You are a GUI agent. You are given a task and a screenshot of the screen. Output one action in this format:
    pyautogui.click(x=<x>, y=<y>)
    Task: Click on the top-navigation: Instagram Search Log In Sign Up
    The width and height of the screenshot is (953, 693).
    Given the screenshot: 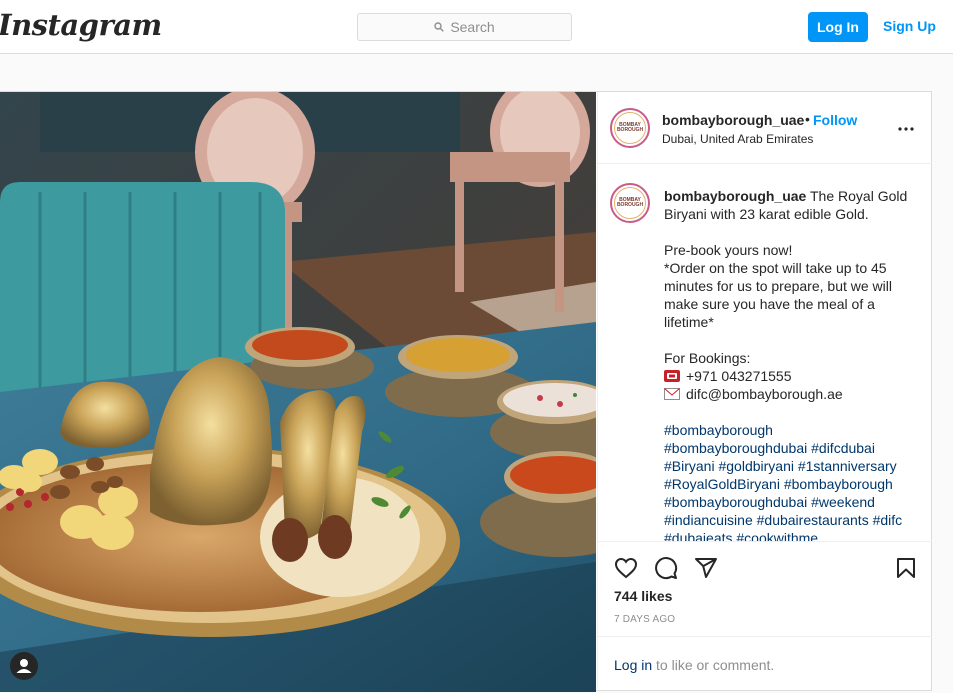 What is the action you would take?
    pyautogui.click(x=476, y=27)
    